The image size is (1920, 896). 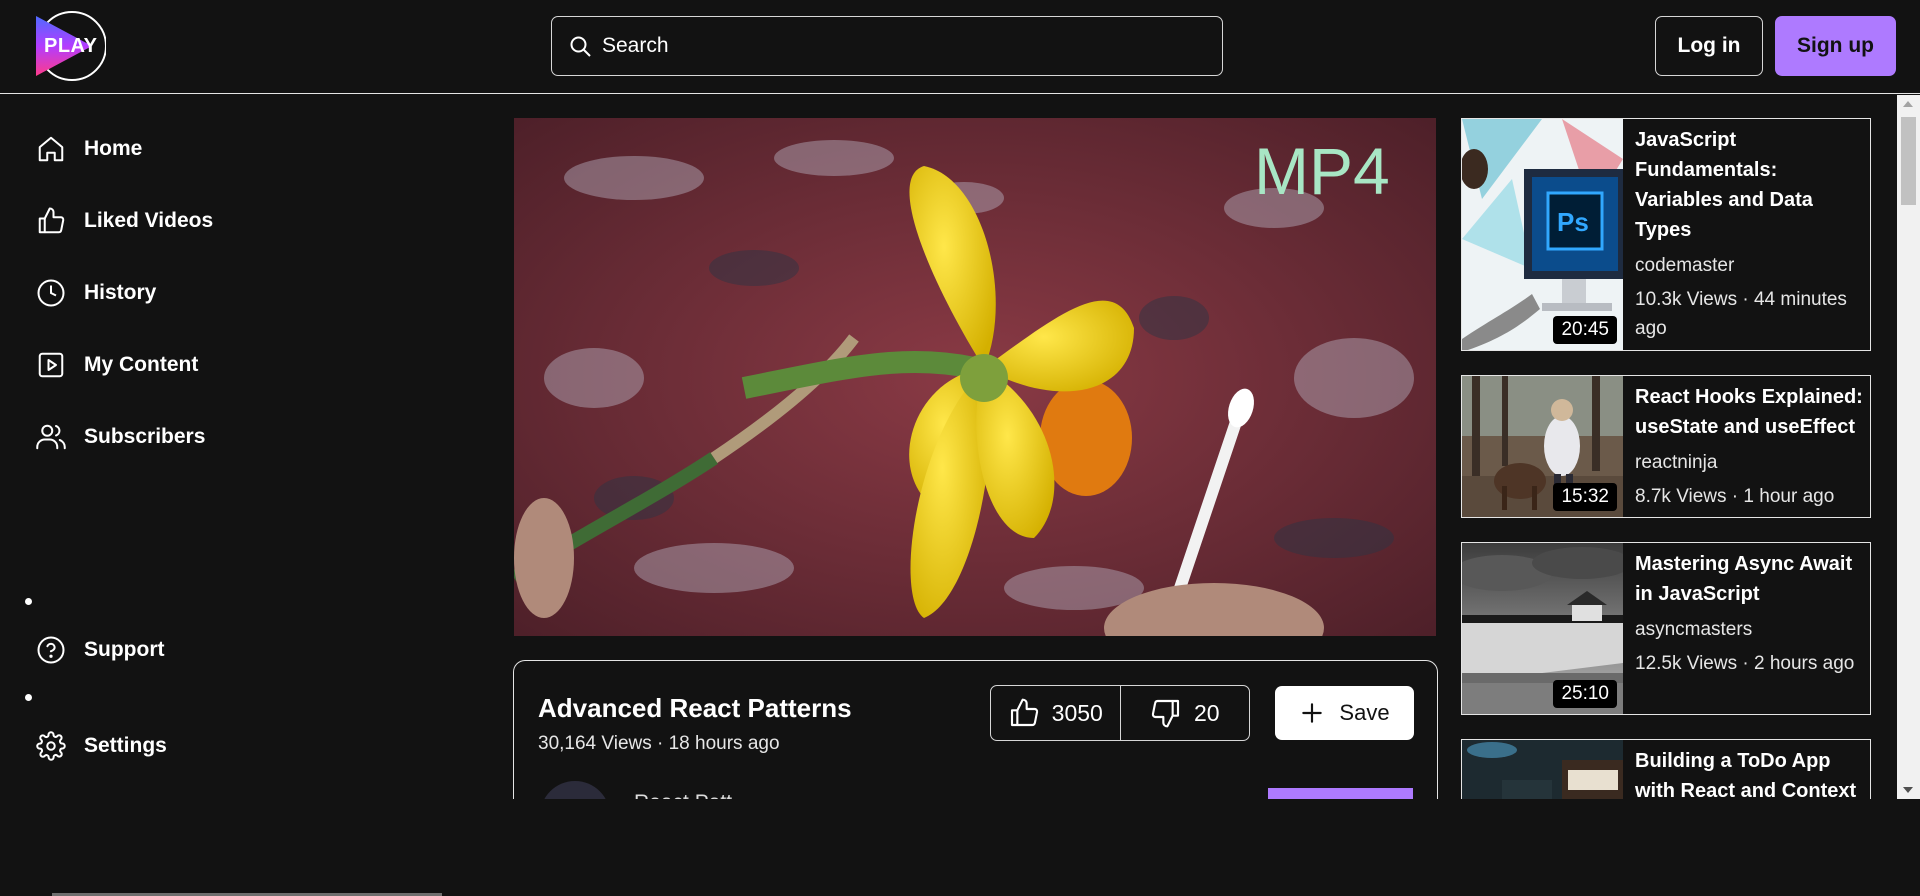 I want to click on like-button: 3050, so click(x=1055, y=713).